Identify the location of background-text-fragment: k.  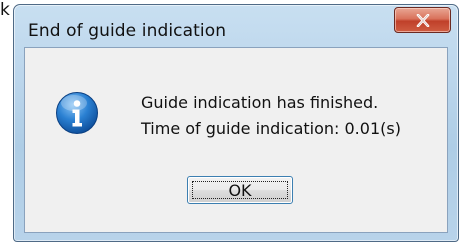
(5, 10).